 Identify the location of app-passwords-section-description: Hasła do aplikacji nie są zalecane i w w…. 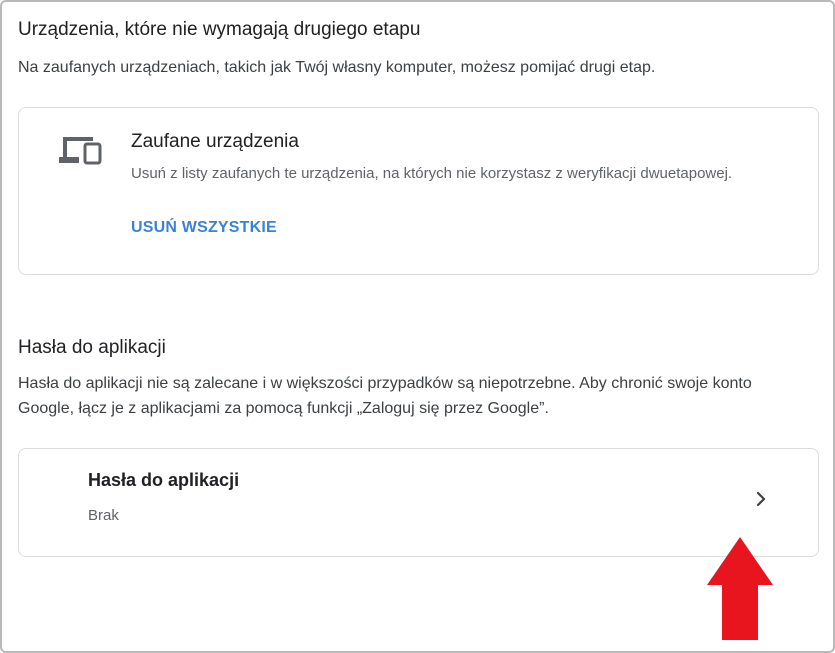
(385, 396).